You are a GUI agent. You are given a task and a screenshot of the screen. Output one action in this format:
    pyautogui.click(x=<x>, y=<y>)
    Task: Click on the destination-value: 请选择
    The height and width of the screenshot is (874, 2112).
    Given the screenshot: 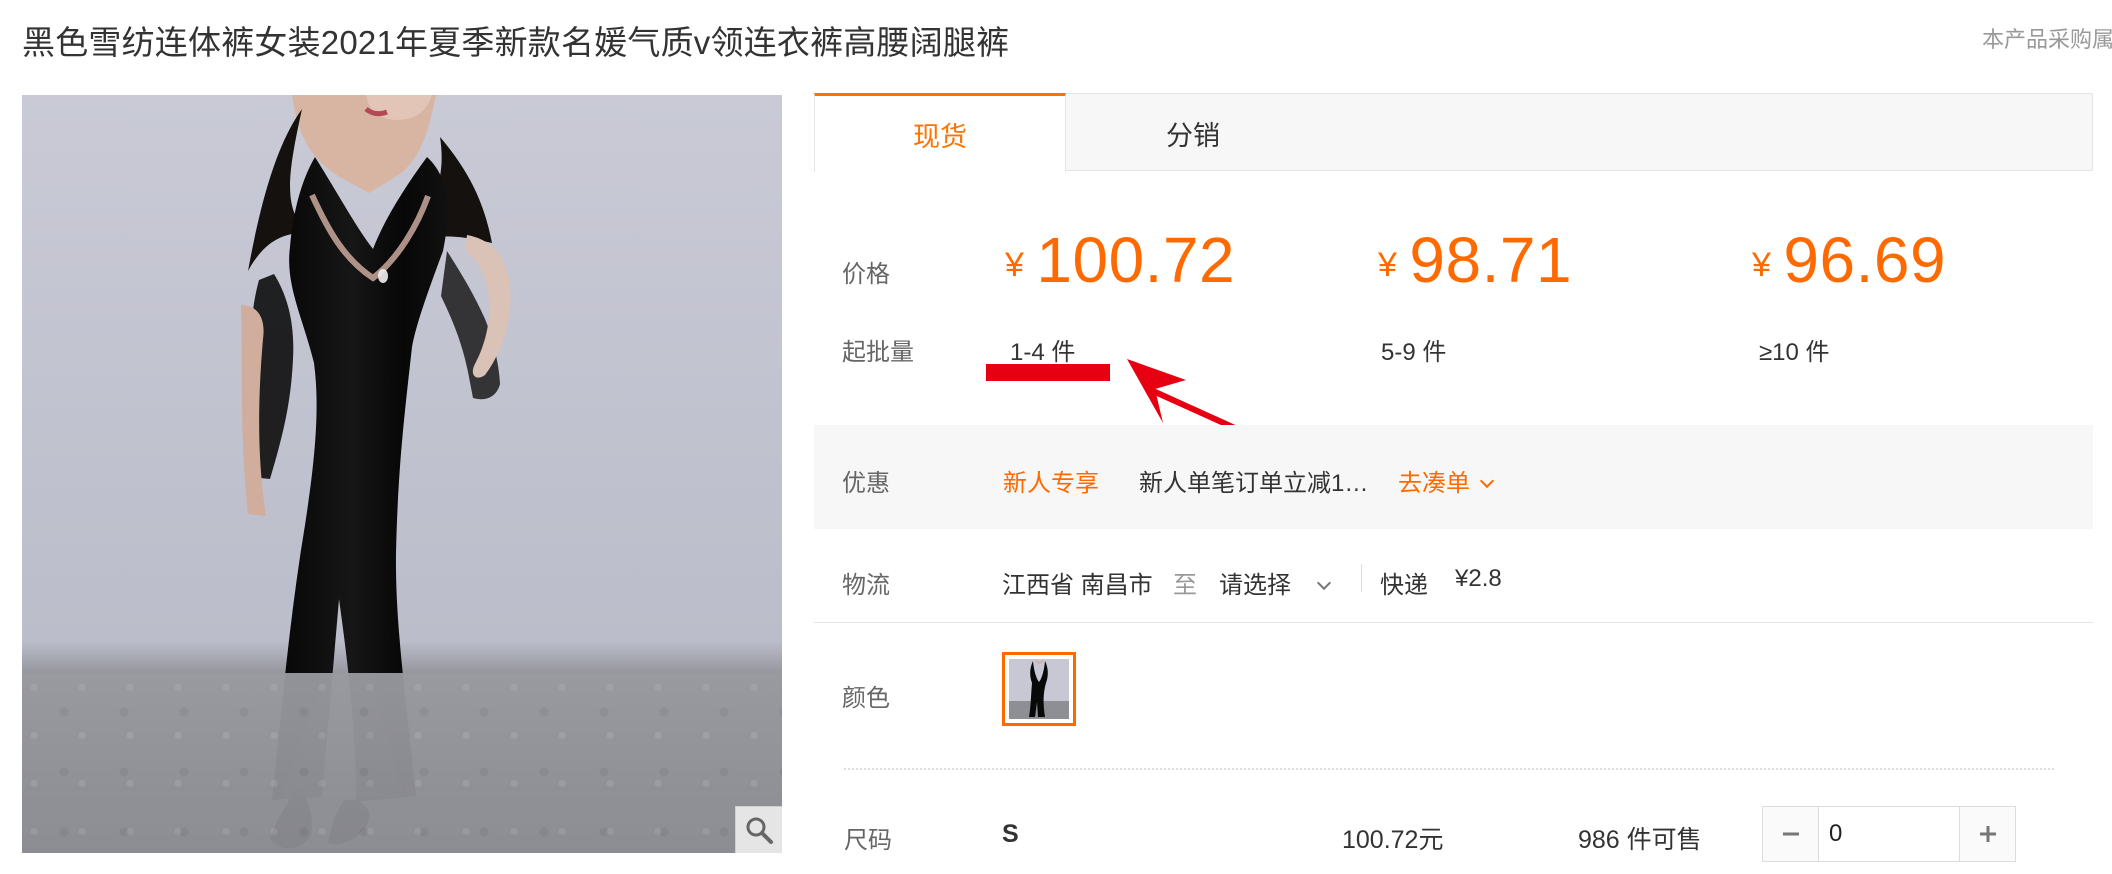 What is the action you would take?
    pyautogui.click(x=1255, y=585)
    